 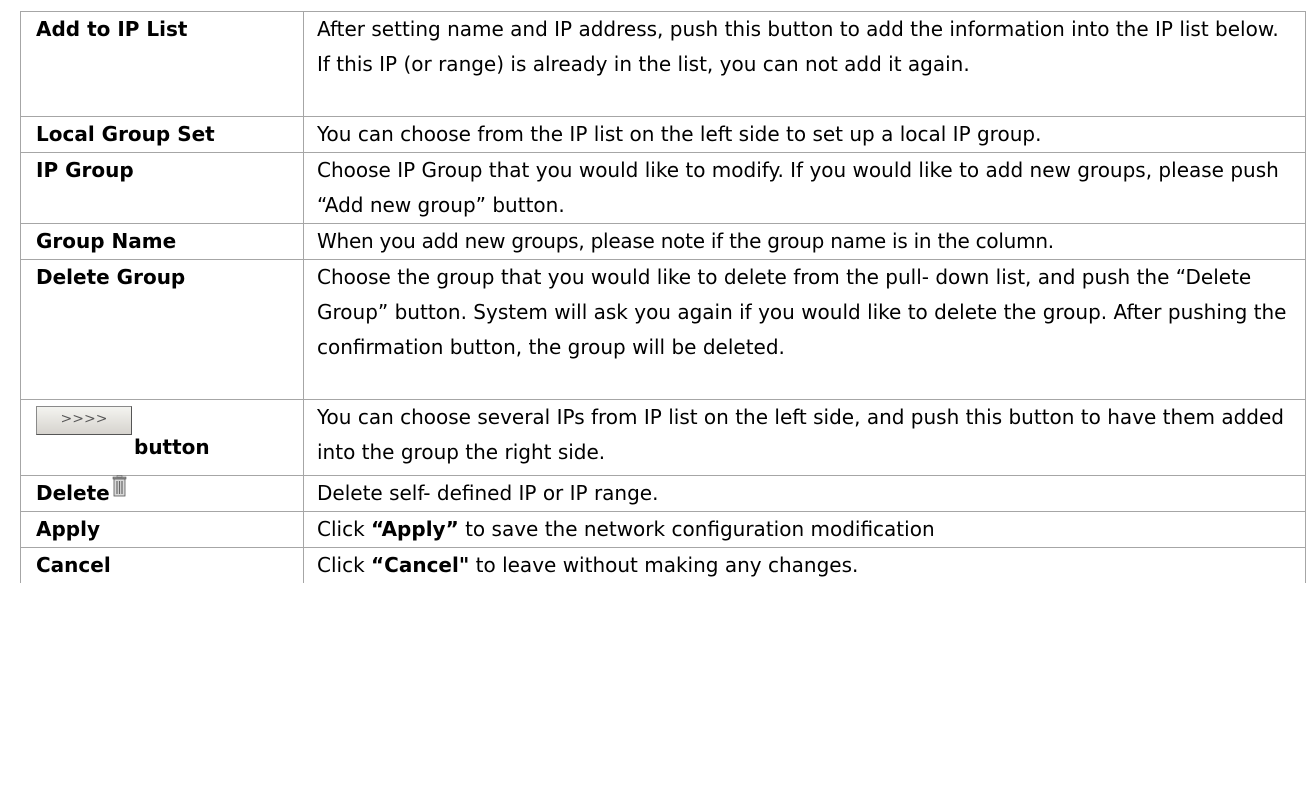 I want to click on move-button-line: >>>> button, so click(x=165, y=437).